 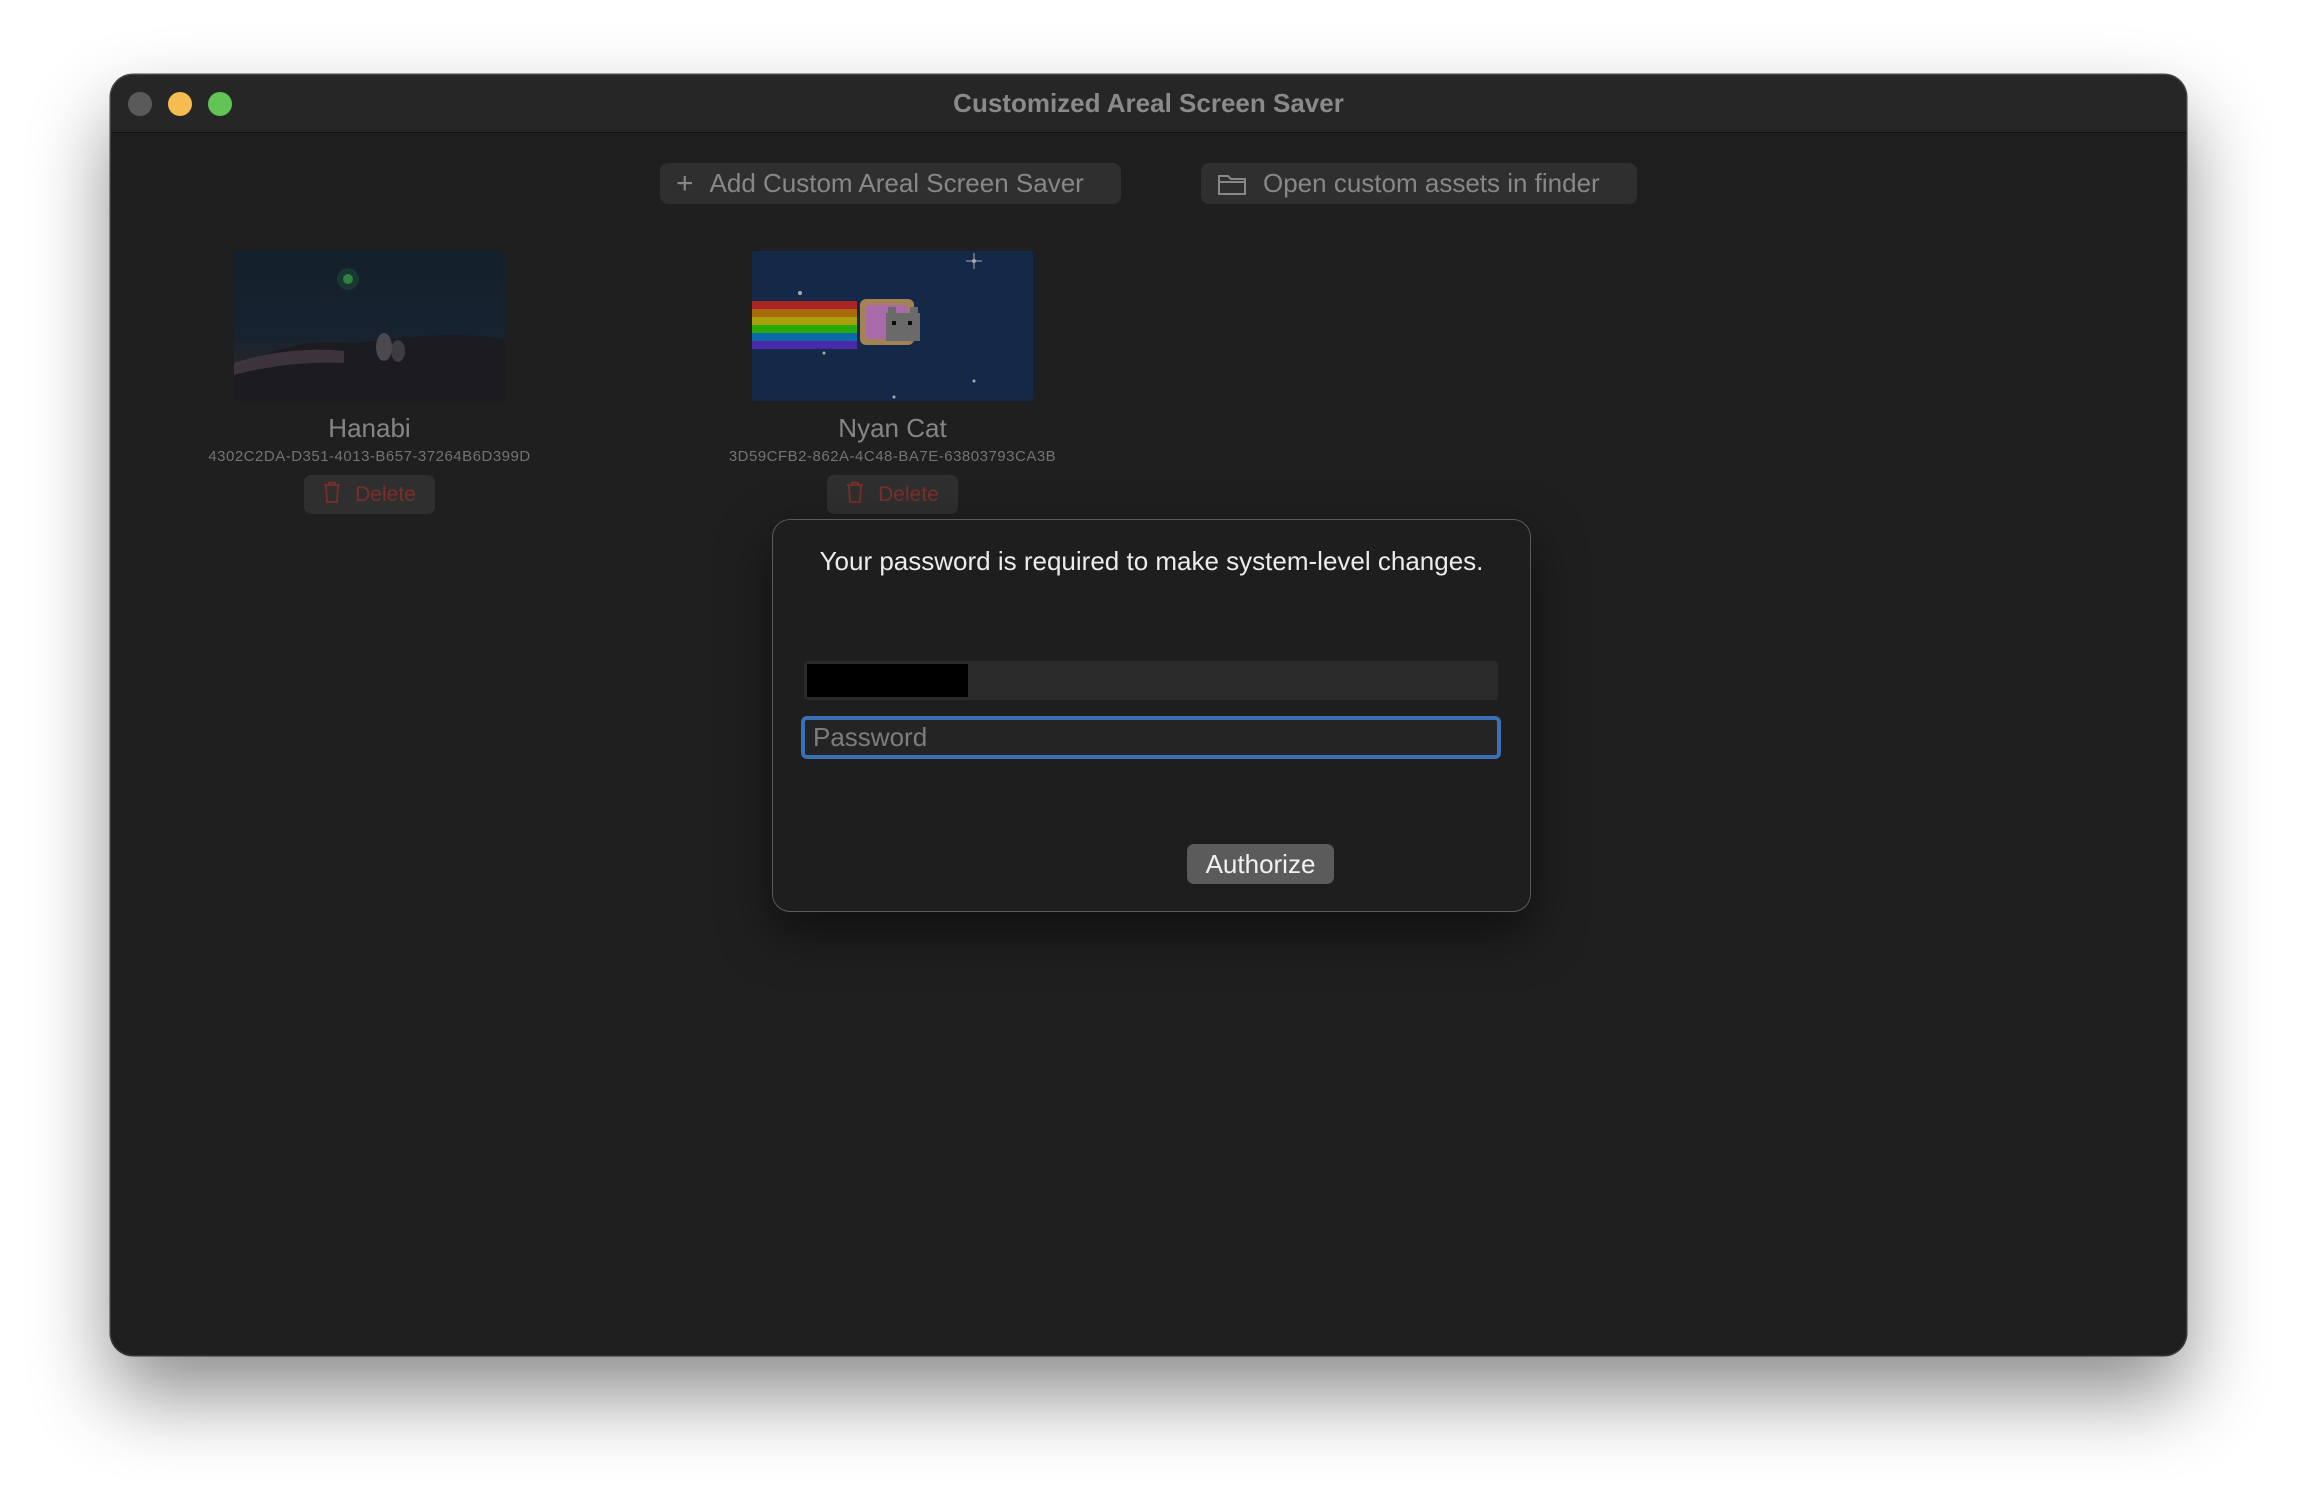 I want to click on folder-icon, so click(x=1232, y=184).